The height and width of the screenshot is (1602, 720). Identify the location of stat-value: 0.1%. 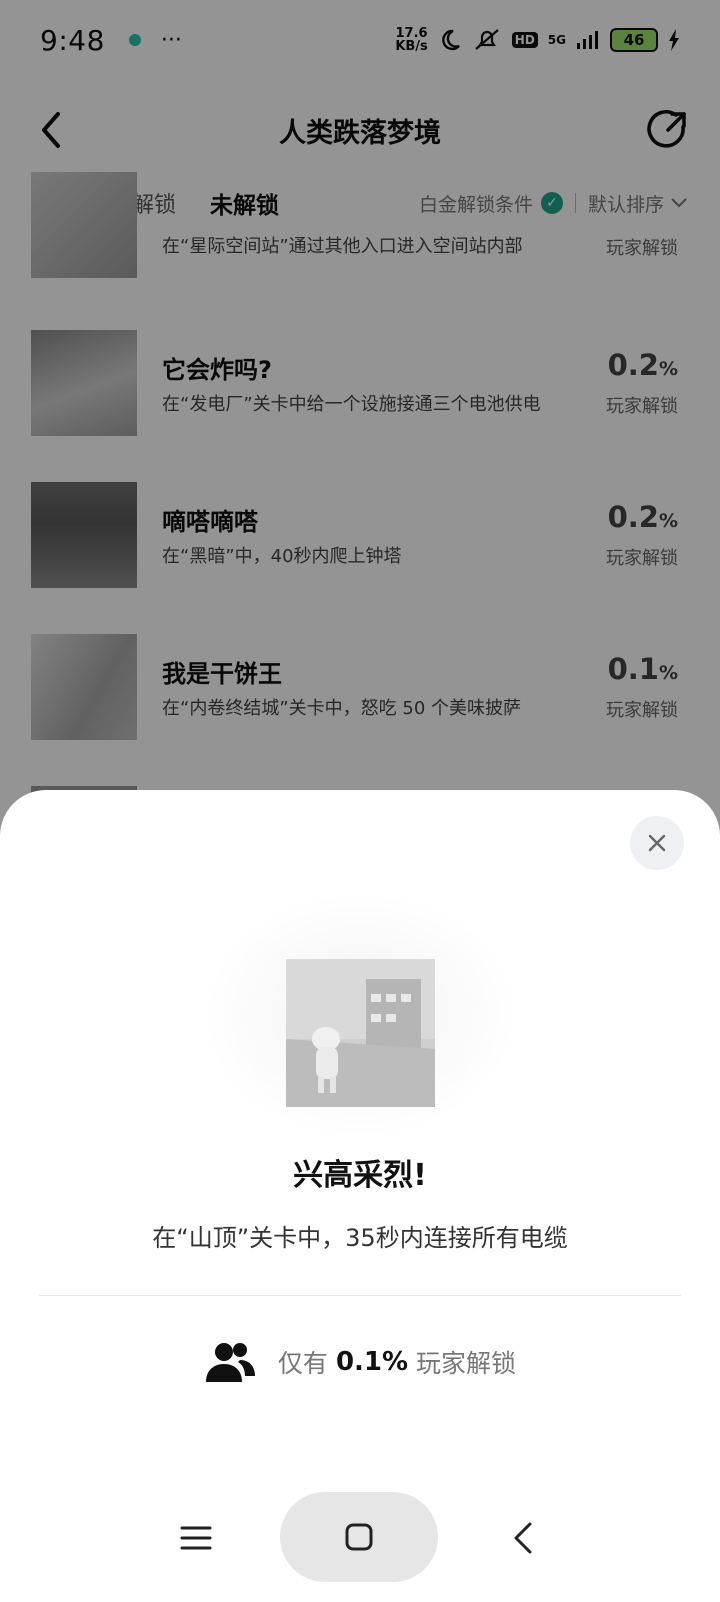
(372, 1362).